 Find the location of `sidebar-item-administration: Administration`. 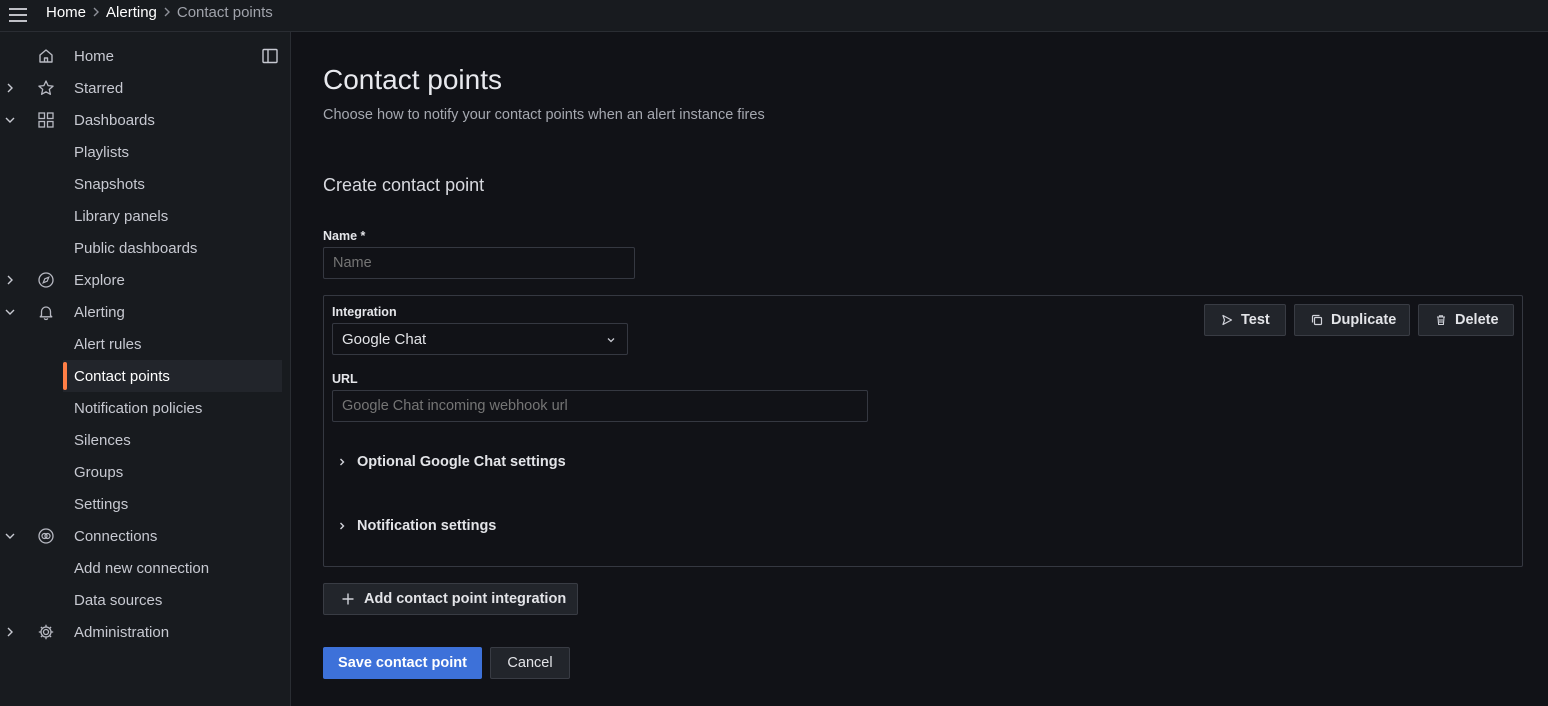

sidebar-item-administration: Administration is located at coordinates (141, 632).